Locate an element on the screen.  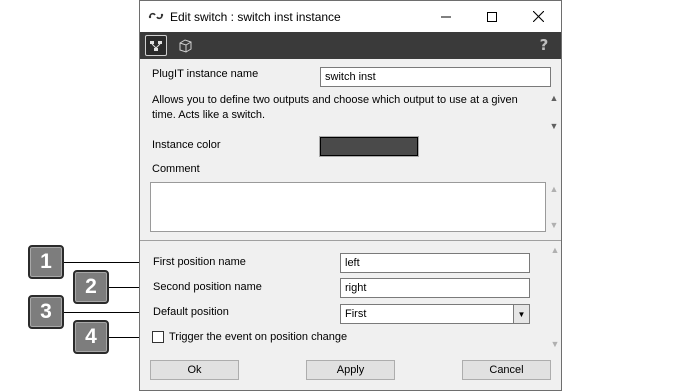
minimize-button is located at coordinates (446, 16).